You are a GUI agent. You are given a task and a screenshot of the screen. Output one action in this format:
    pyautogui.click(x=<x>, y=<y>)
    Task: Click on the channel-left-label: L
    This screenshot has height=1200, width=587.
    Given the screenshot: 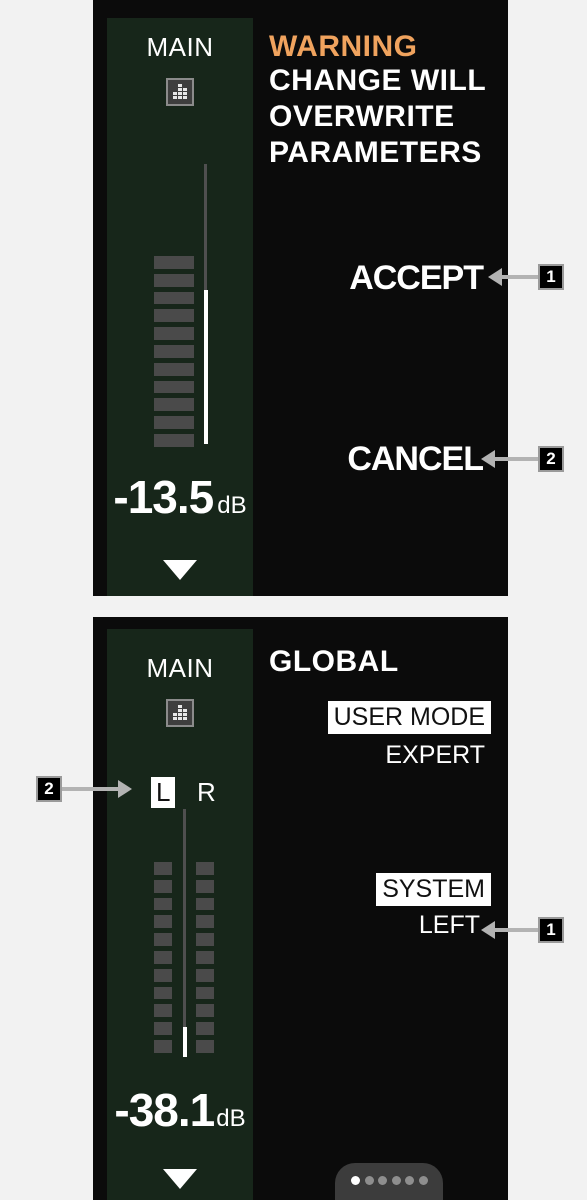 What is the action you would take?
    pyautogui.click(x=163, y=792)
    